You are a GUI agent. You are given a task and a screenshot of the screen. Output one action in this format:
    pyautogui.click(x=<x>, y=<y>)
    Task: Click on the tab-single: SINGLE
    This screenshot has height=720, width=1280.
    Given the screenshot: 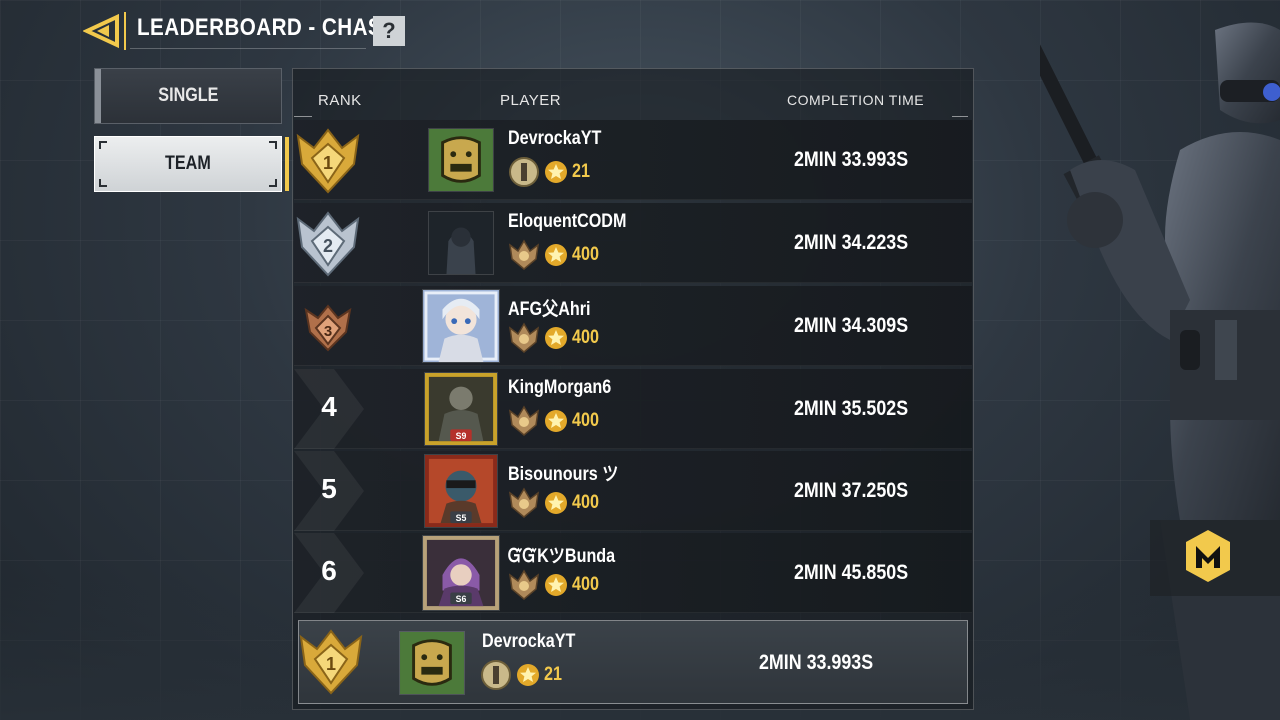 What is the action you would take?
    pyautogui.click(x=188, y=96)
    